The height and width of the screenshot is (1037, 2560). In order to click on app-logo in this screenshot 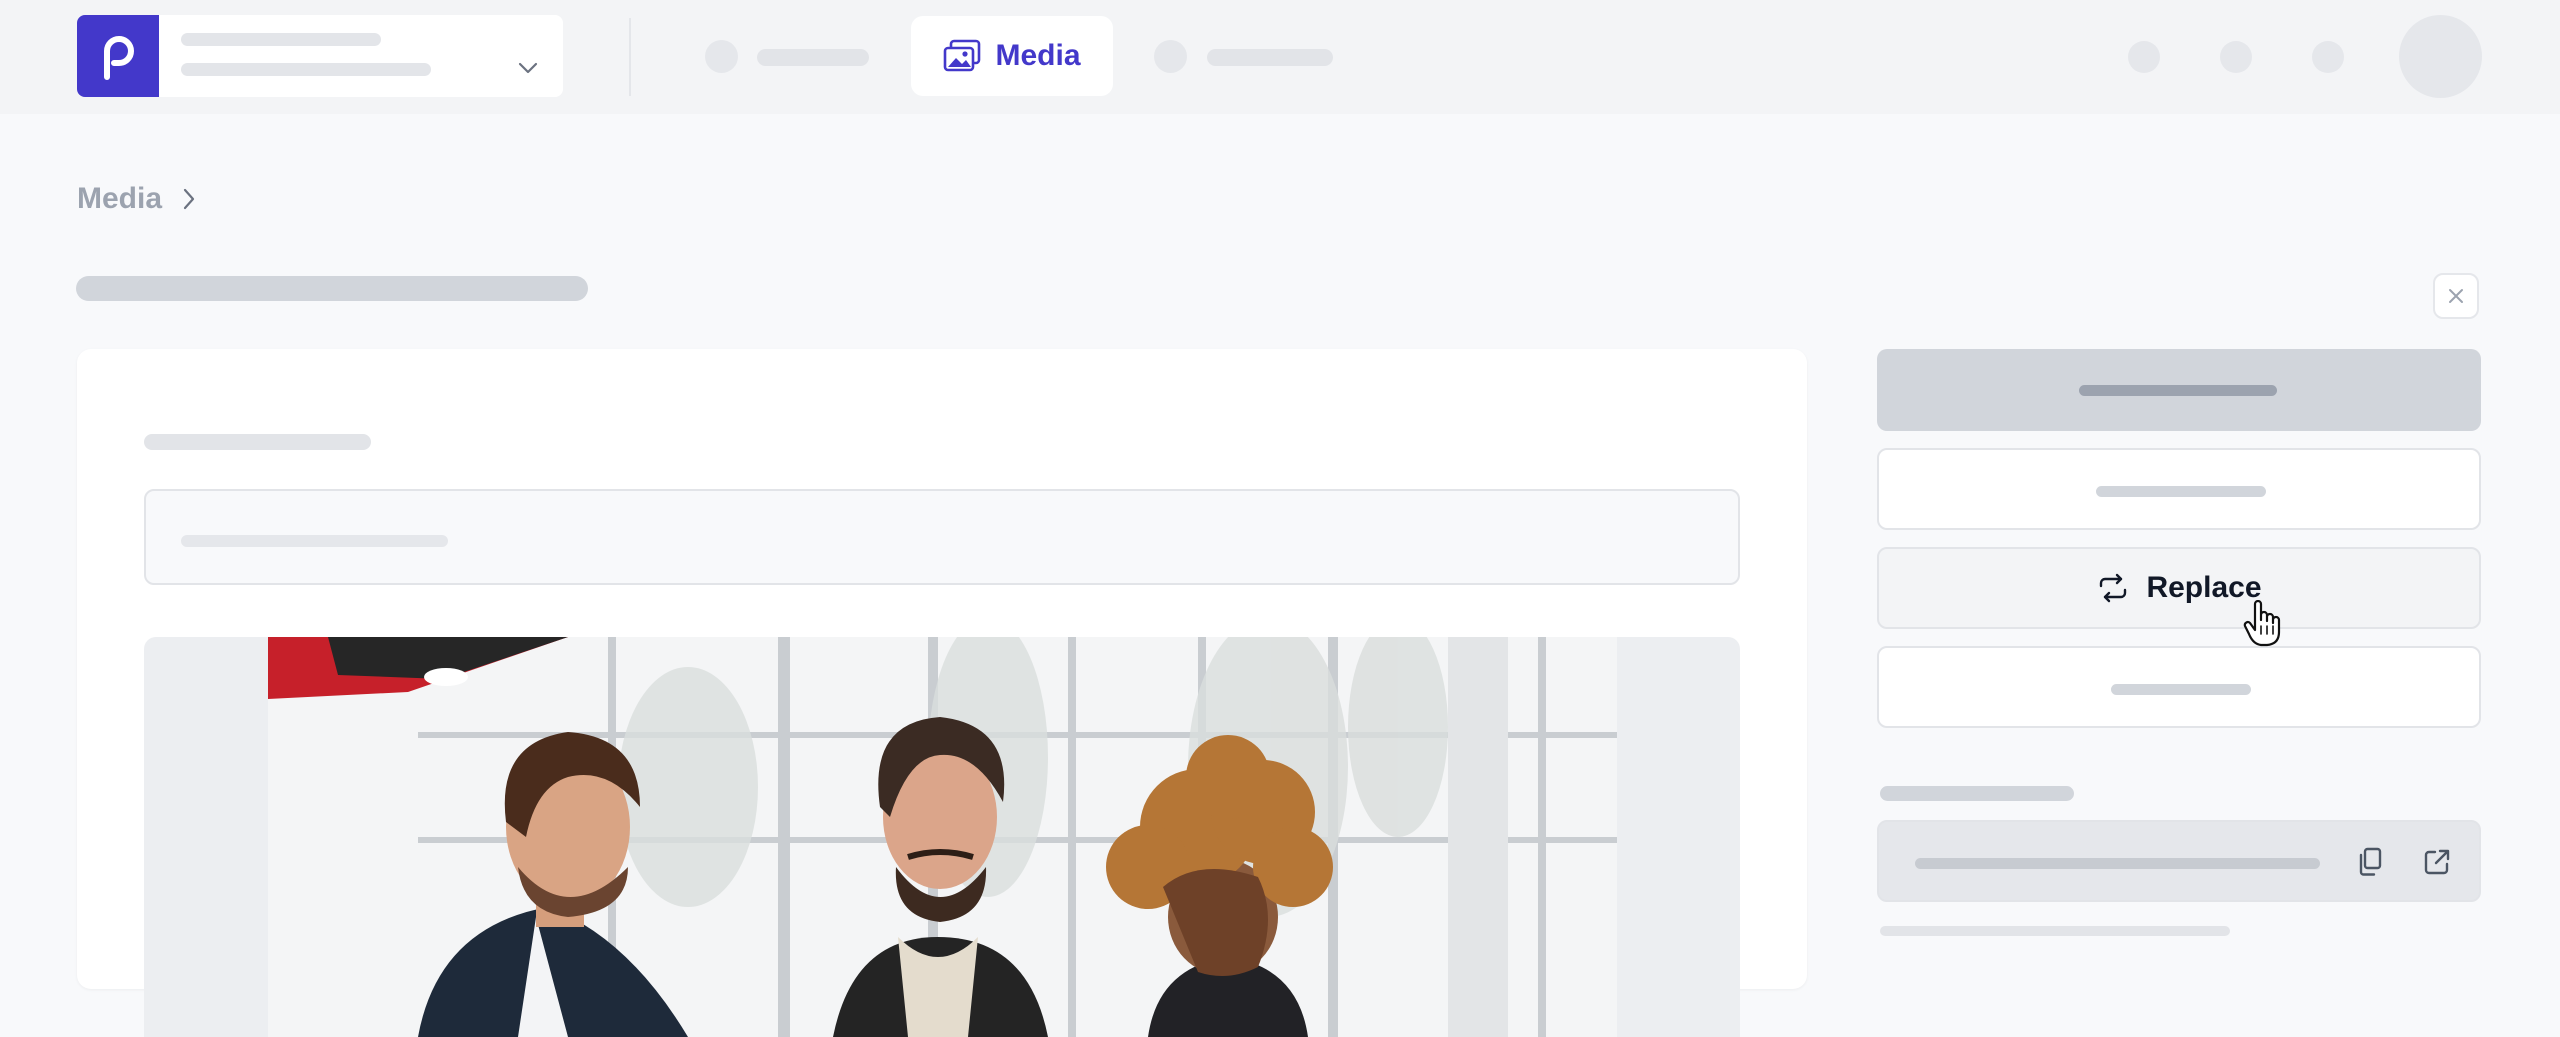, I will do `click(118, 56)`.